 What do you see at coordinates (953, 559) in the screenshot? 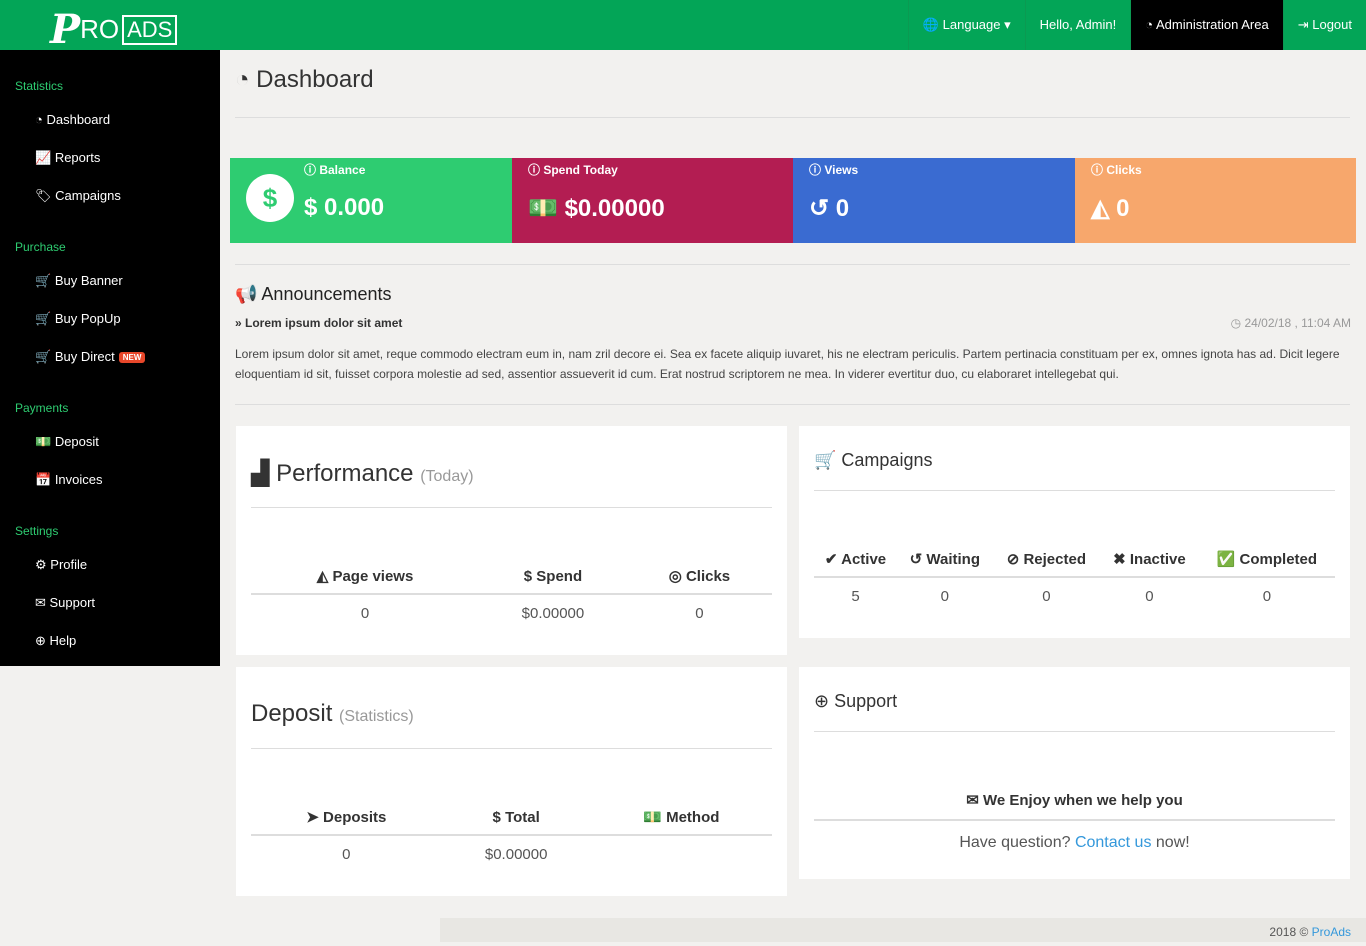
I see `th-text: Waiting` at bounding box center [953, 559].